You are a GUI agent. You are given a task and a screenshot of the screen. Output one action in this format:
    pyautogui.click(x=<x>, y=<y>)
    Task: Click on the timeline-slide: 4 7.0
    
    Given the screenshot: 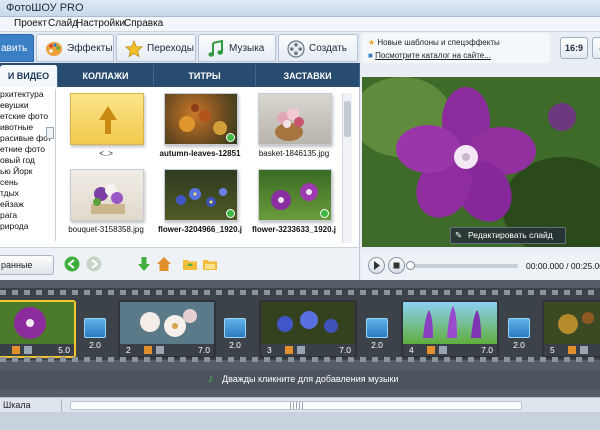 What is the action you would take?
    pyautogui.click(x=450, y=329)
    